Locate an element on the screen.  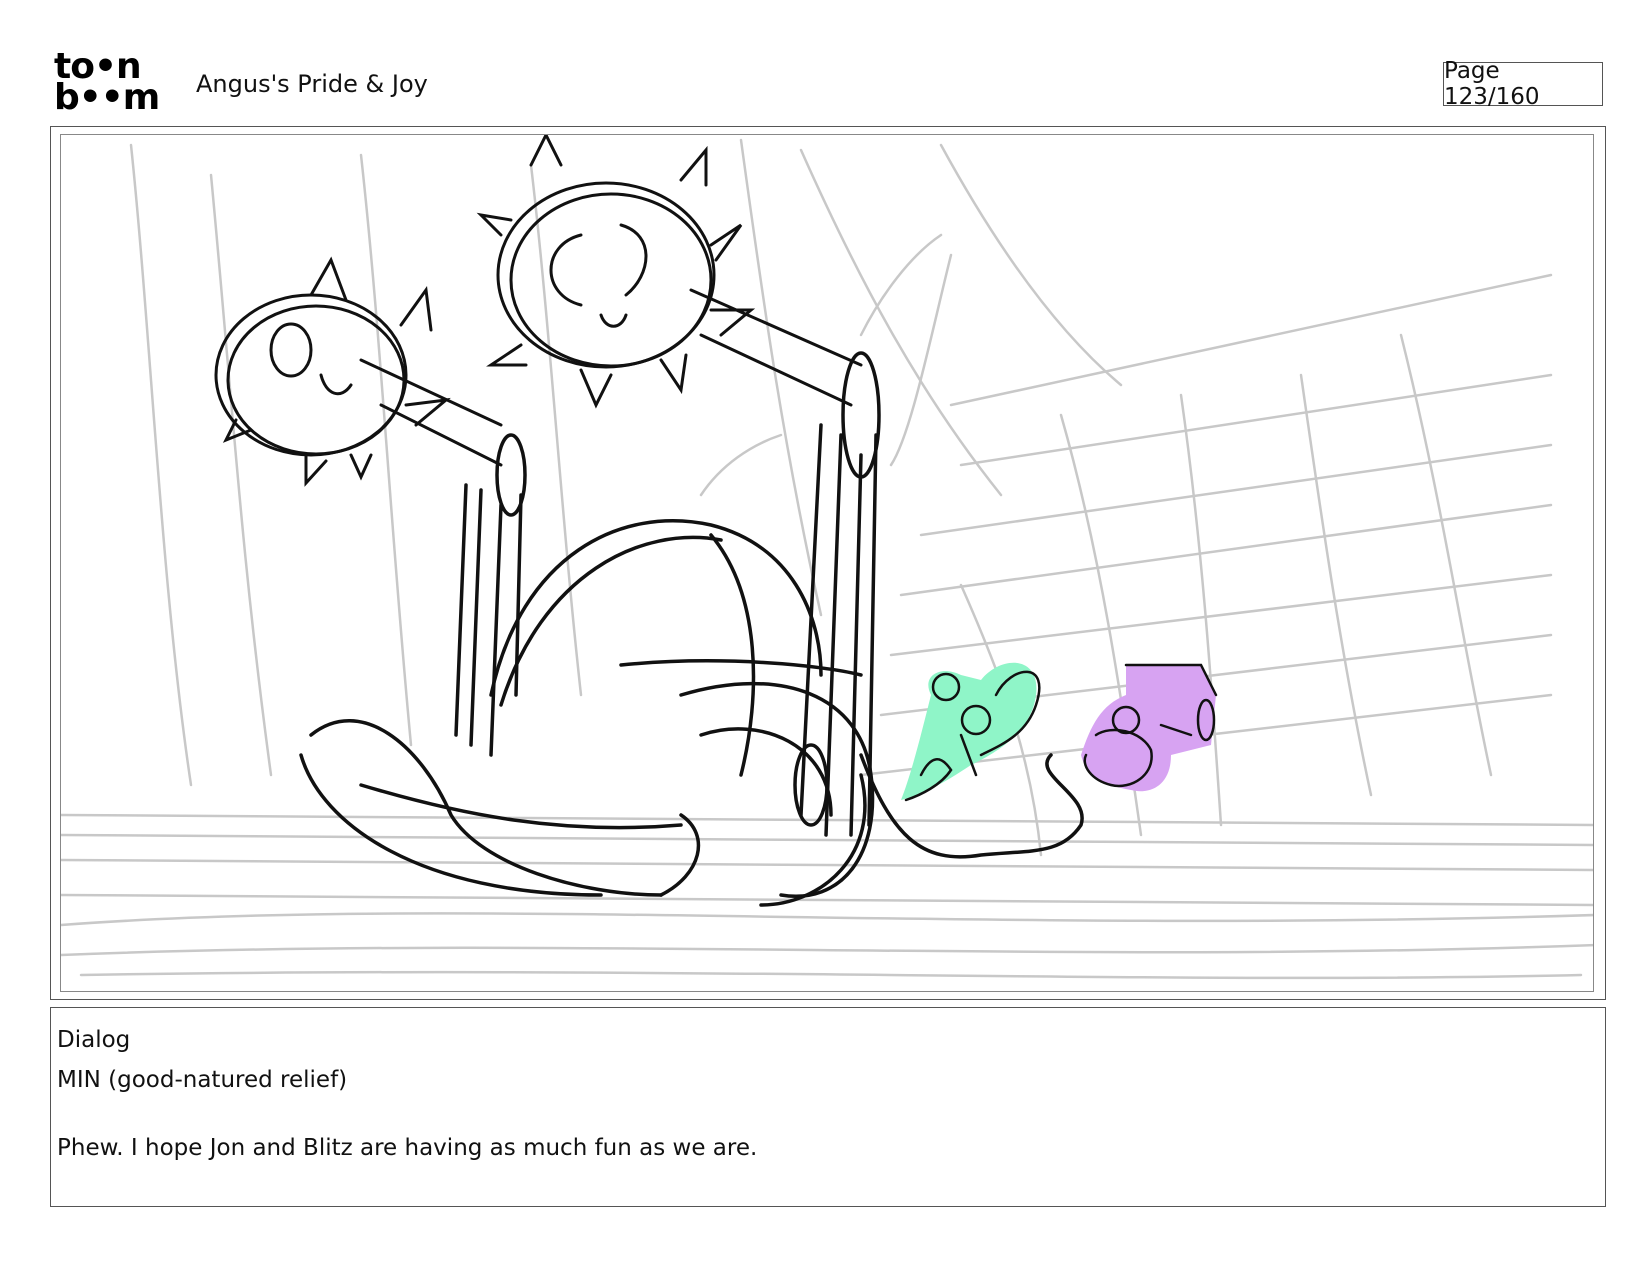
dialog-speaker: MIN (good-natured relief) is located at coordinates (202, 1080).